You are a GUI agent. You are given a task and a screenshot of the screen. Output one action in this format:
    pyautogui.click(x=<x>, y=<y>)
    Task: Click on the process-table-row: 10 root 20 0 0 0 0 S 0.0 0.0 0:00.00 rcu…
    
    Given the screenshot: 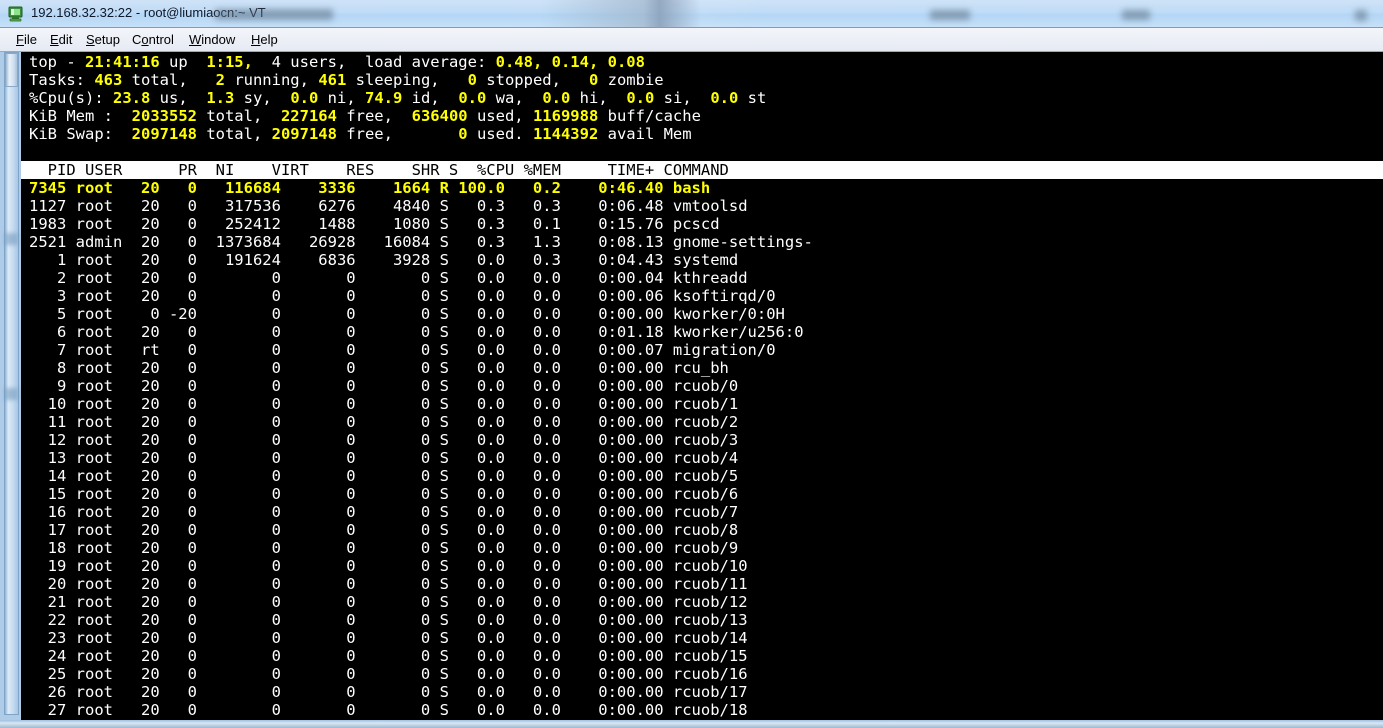 What is the action you would take?
    pyautogui.click(x=384, y=404)
    